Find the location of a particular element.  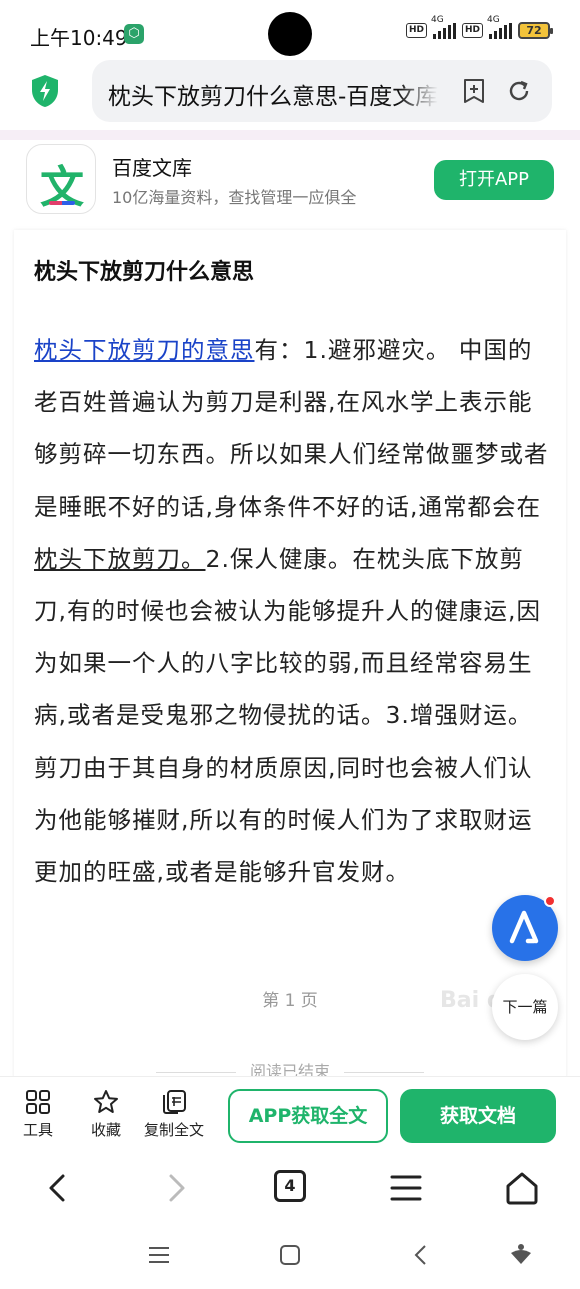

app-name: 百度文库 is located at coordinates (152, 168).